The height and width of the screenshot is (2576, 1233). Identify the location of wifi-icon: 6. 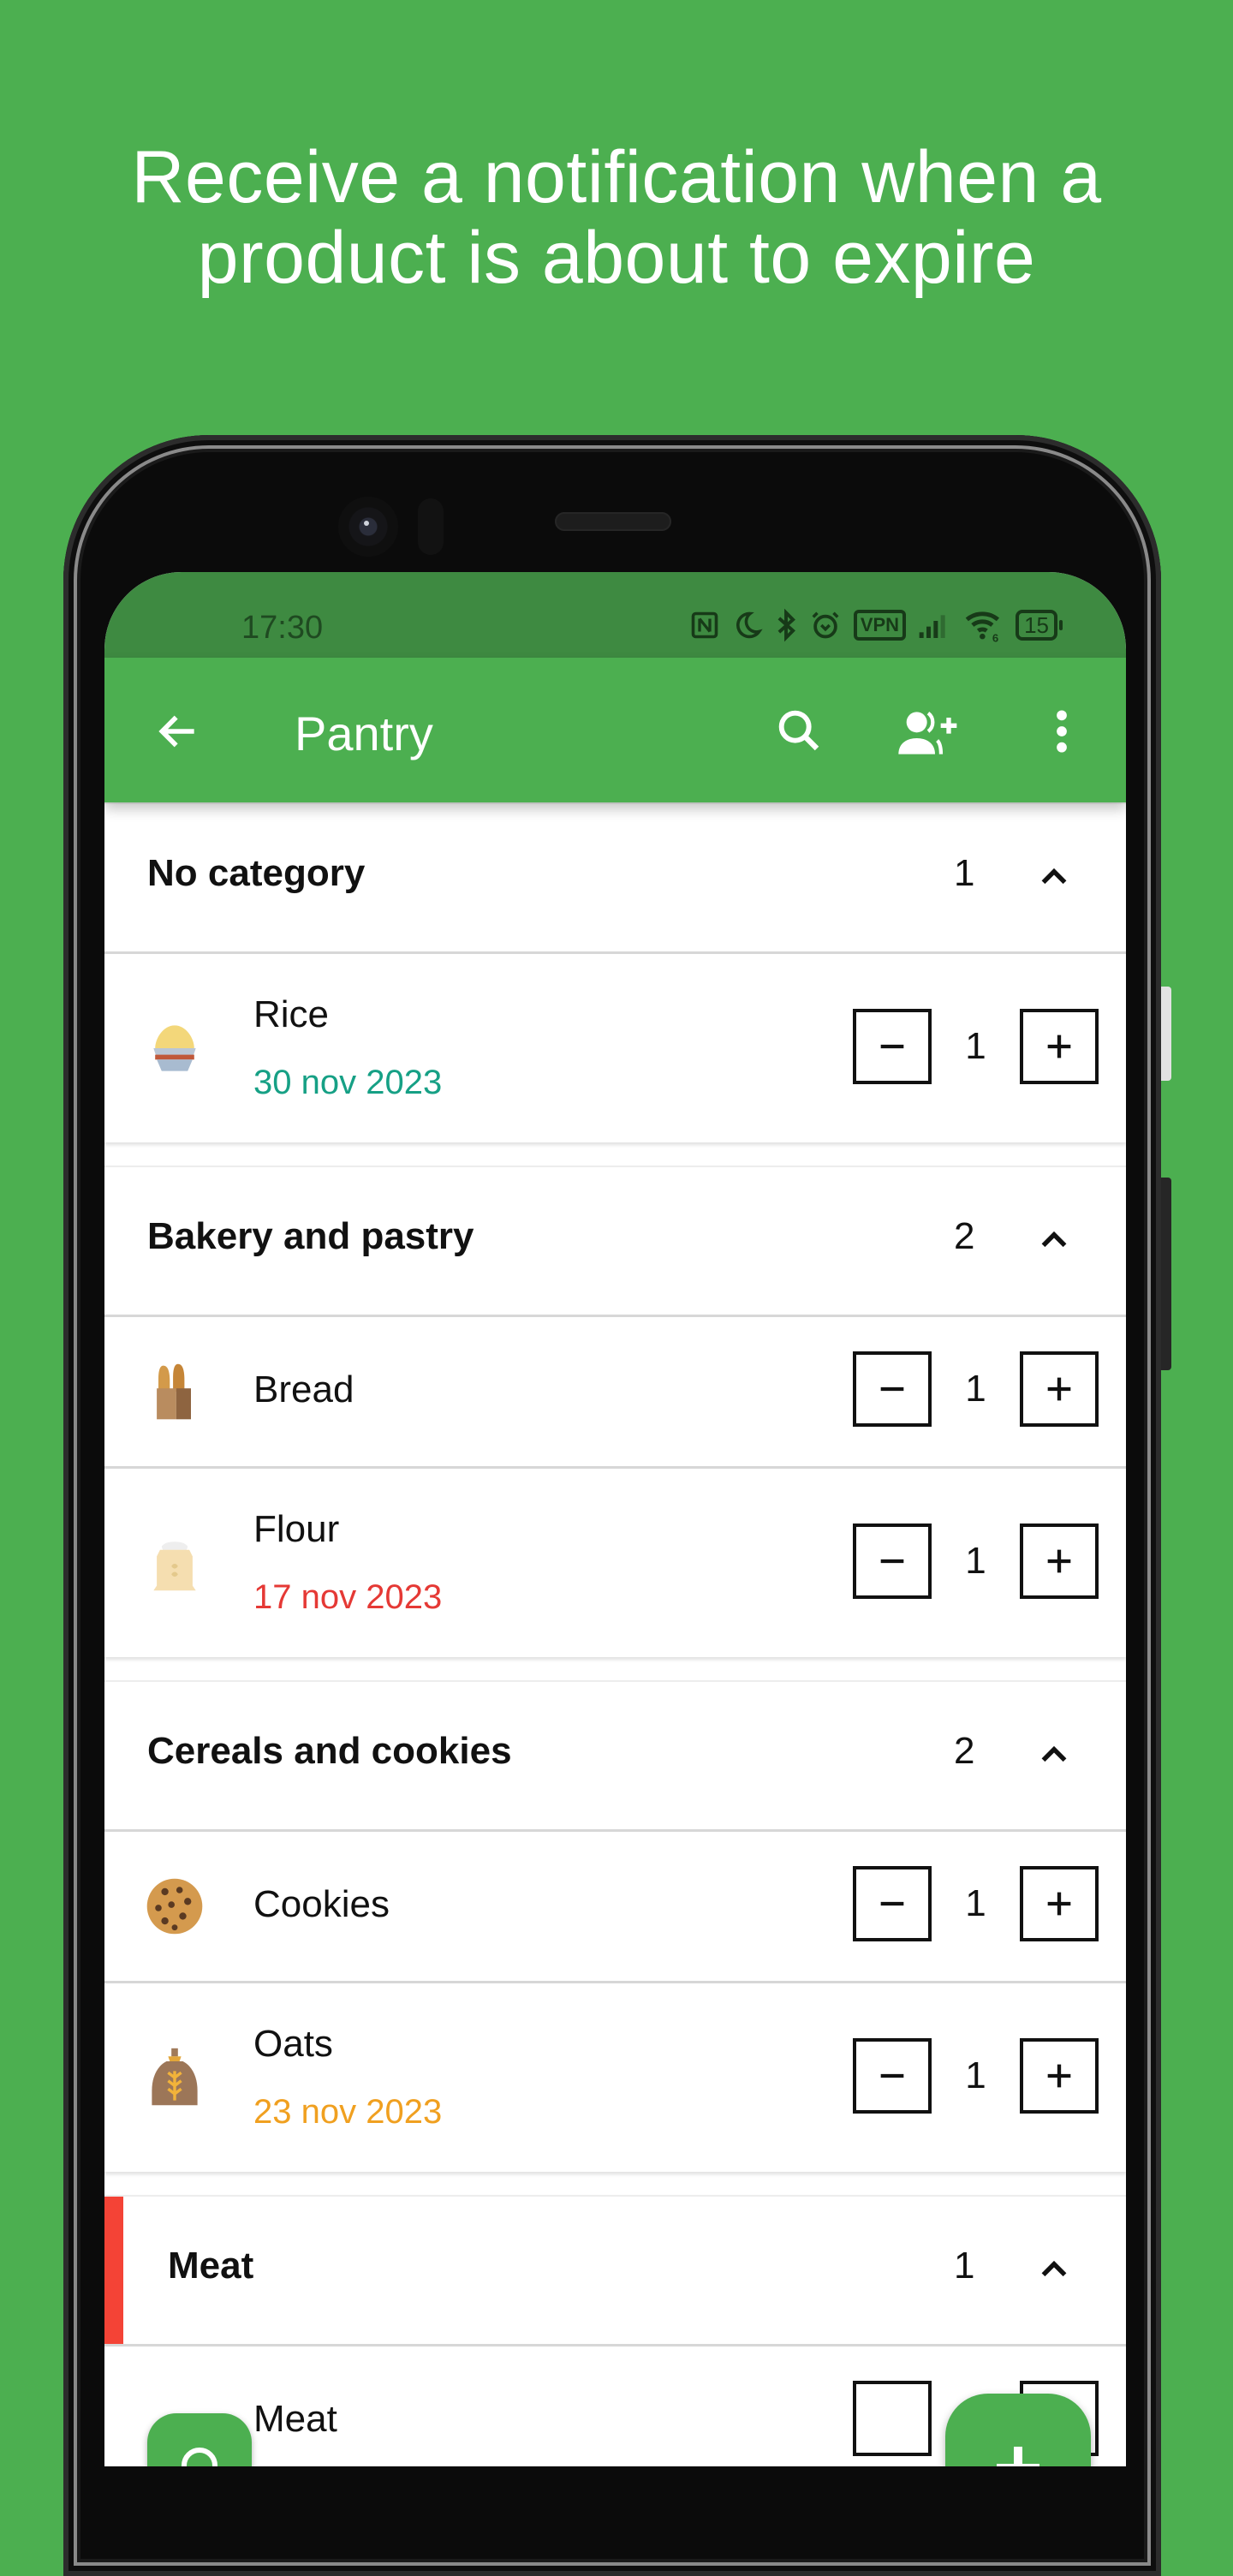
(984, 625).